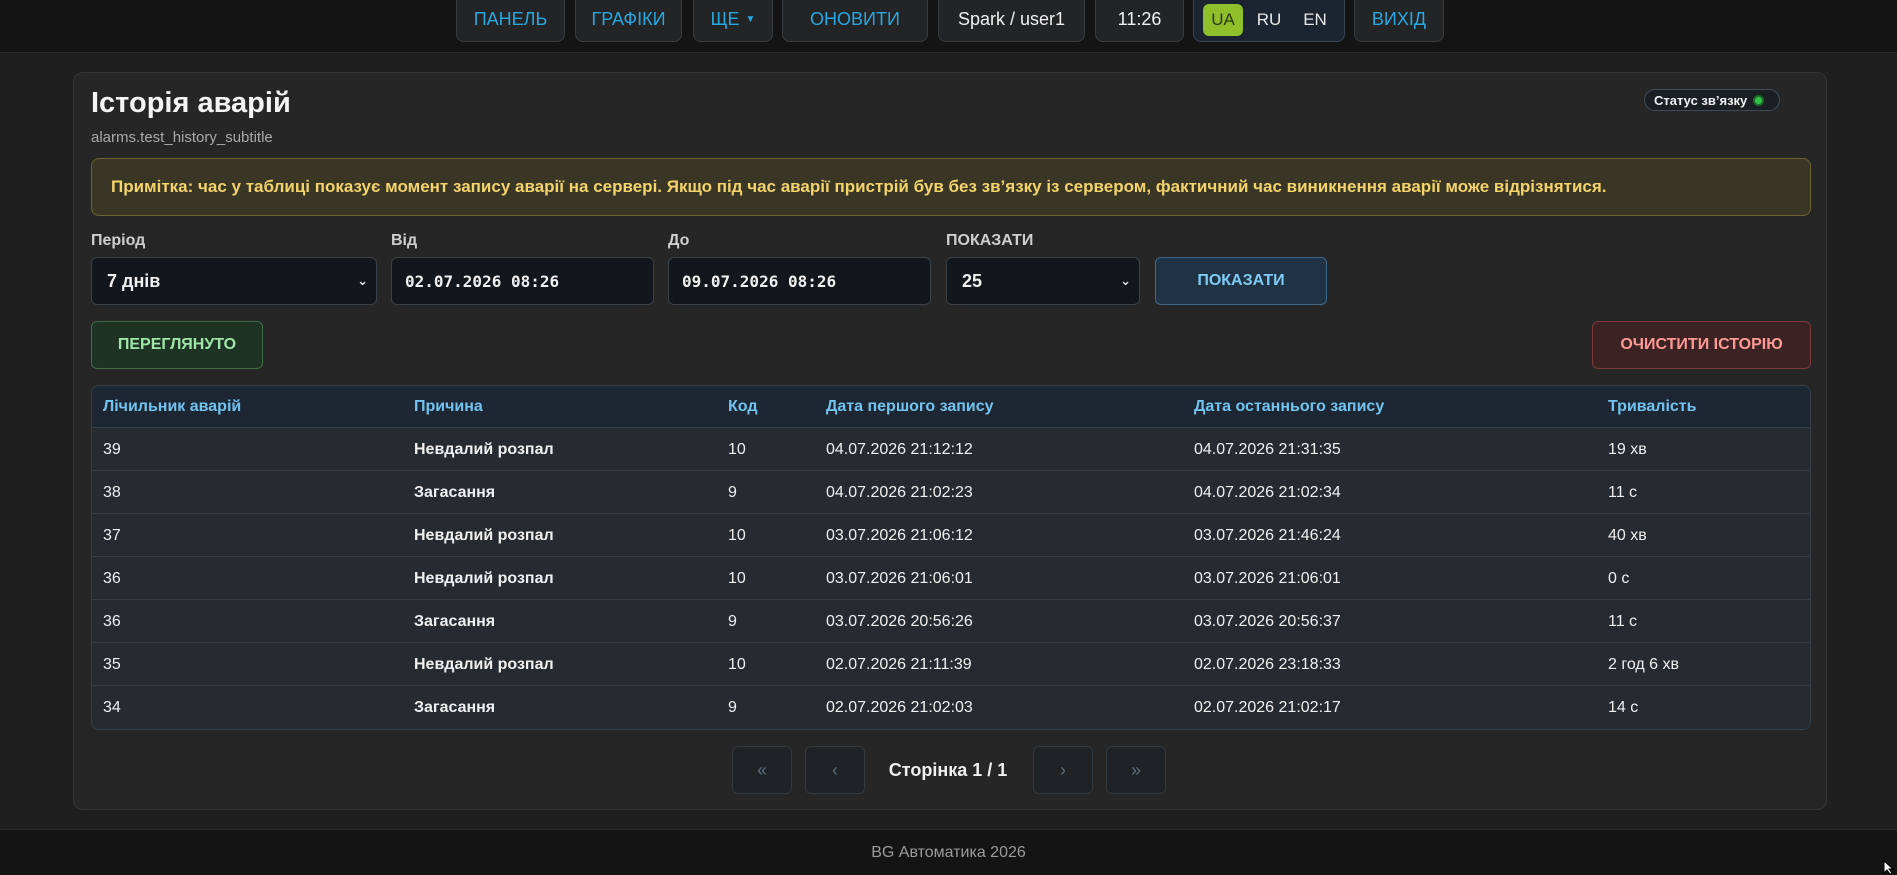 The height and width of the screenshot is (875, 1897). What do you see at coordinates (1627, 449) in the screenshot?
I see `cell-duration: 19 хв` at bounding box center [1627, 449].